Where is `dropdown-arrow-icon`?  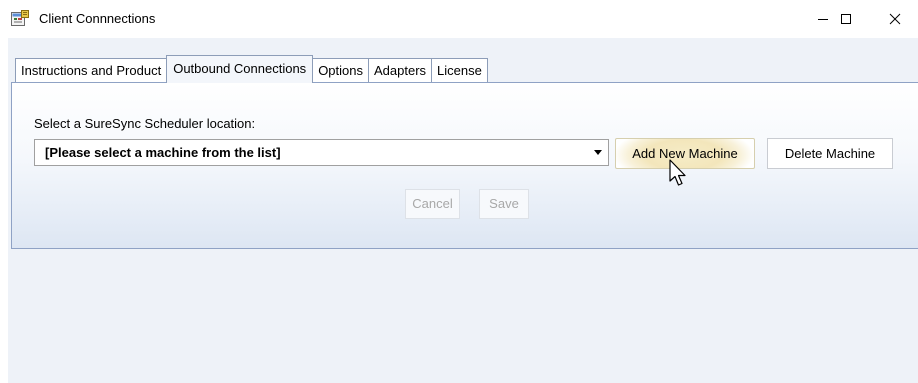 dropdown-arrow-icon is located at coordinates (598, 152).